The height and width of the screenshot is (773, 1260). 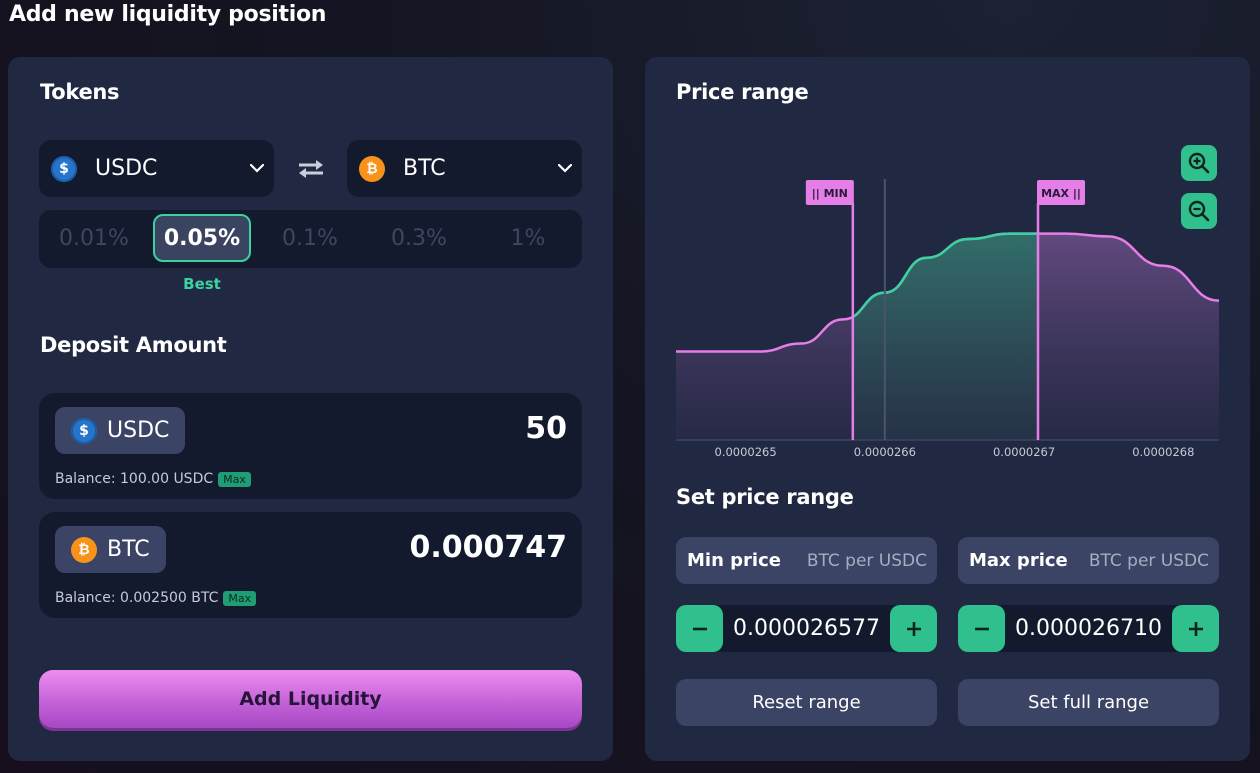 I want to click on min-decrement-button, so click(x=699, y=628).